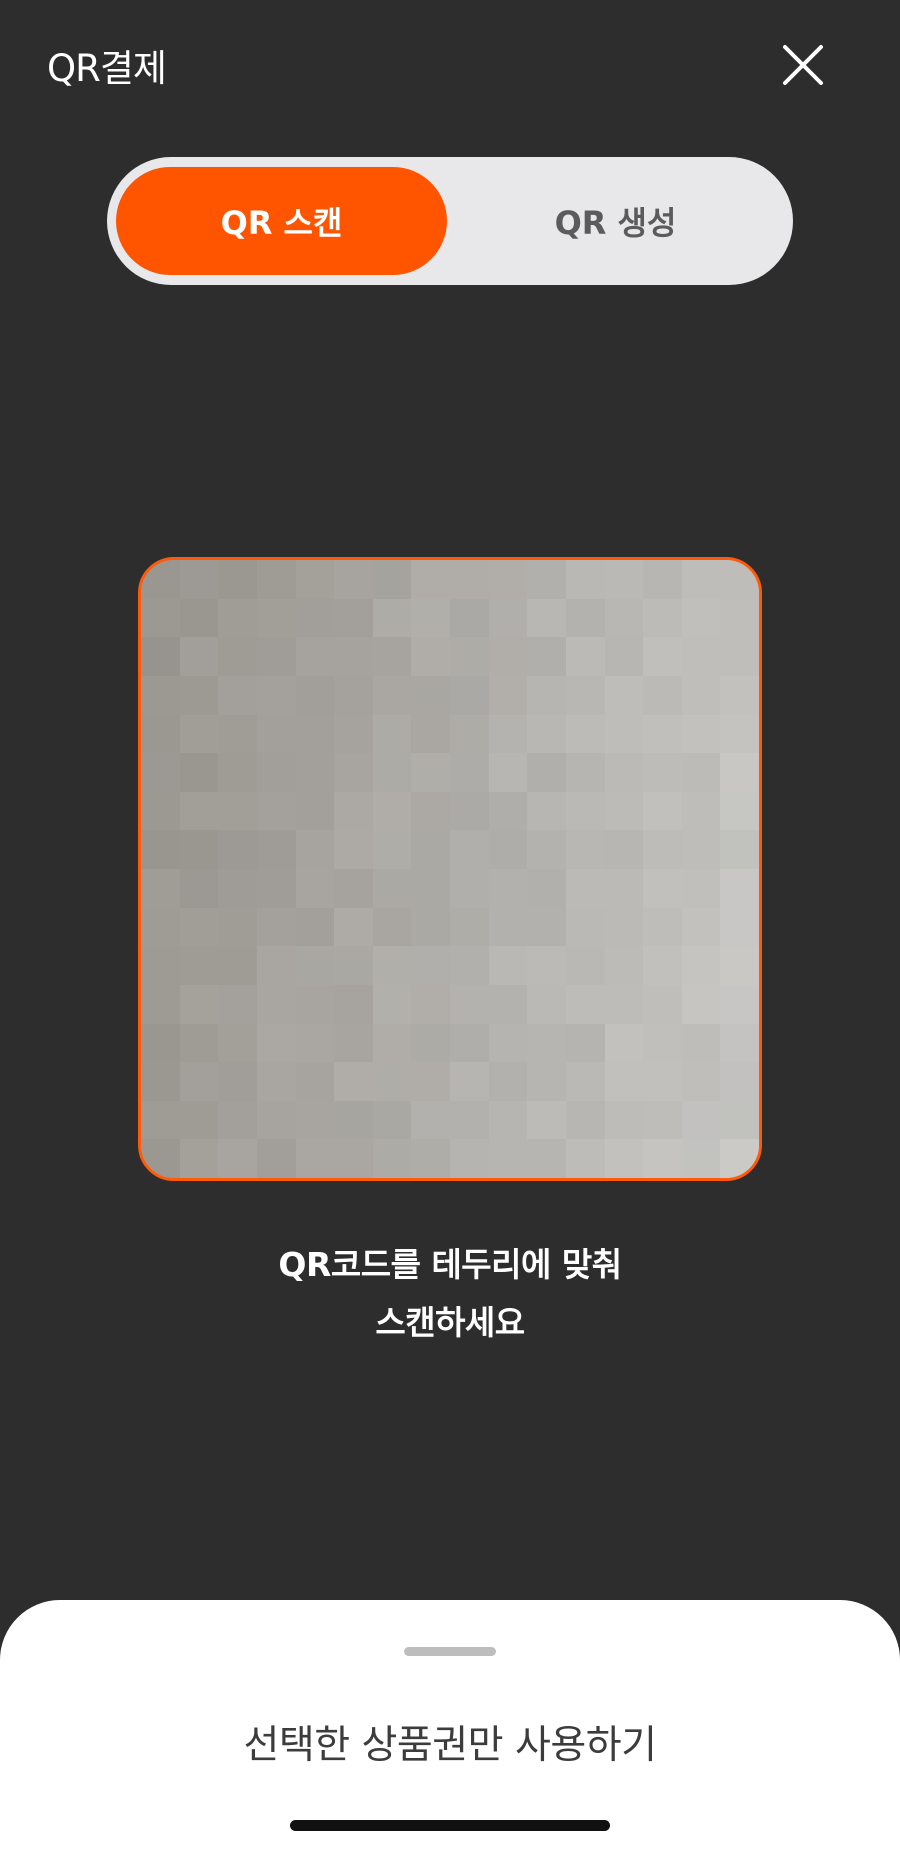  Describe the element at coordinates (107, 68) in the screenshot. I see `page-title: QR결제` at that location.